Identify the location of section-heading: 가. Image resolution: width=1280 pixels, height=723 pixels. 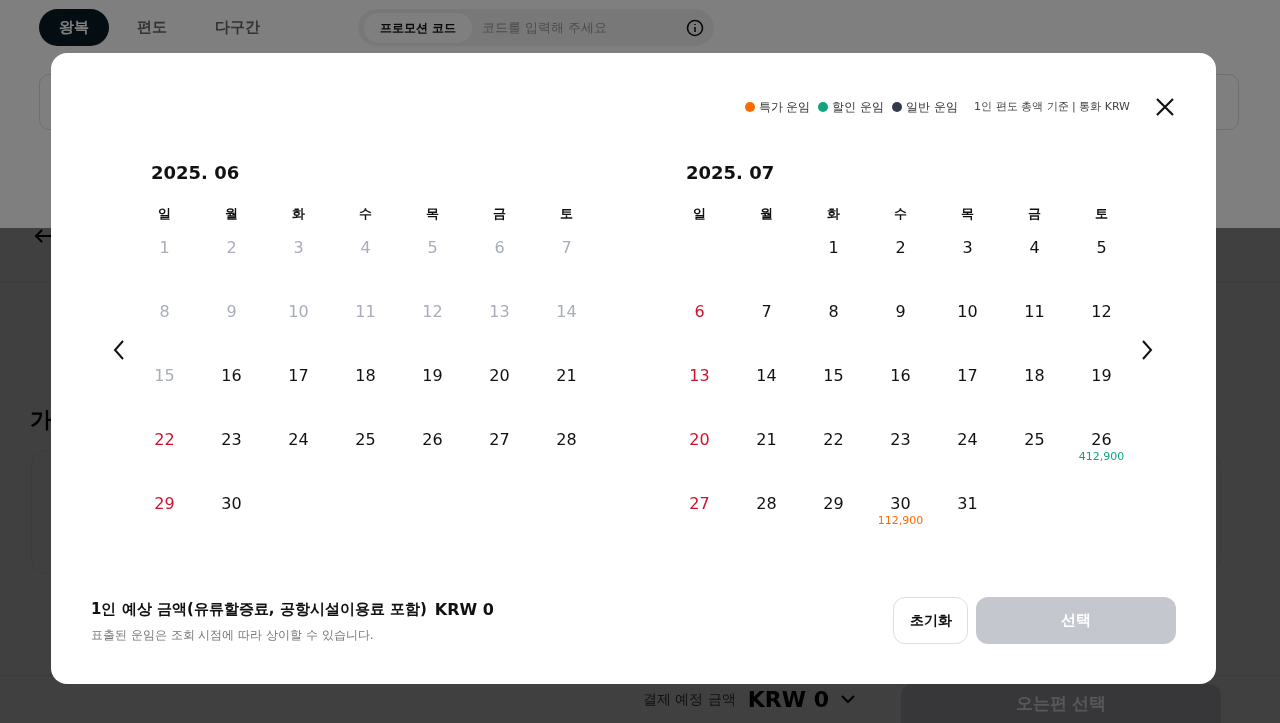
(41, 420).